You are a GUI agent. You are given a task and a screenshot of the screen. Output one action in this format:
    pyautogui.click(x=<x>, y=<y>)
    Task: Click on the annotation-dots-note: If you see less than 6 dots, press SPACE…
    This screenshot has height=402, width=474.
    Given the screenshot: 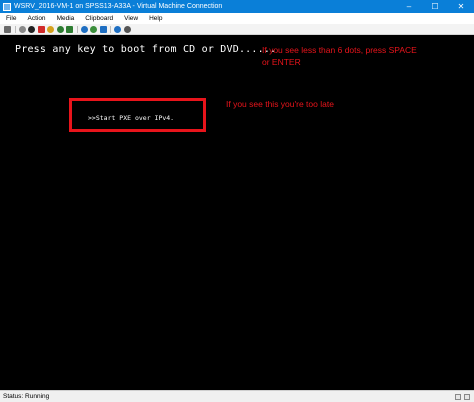 What is the action you would take?
    pyautogui.click(x=339, y=56)
    